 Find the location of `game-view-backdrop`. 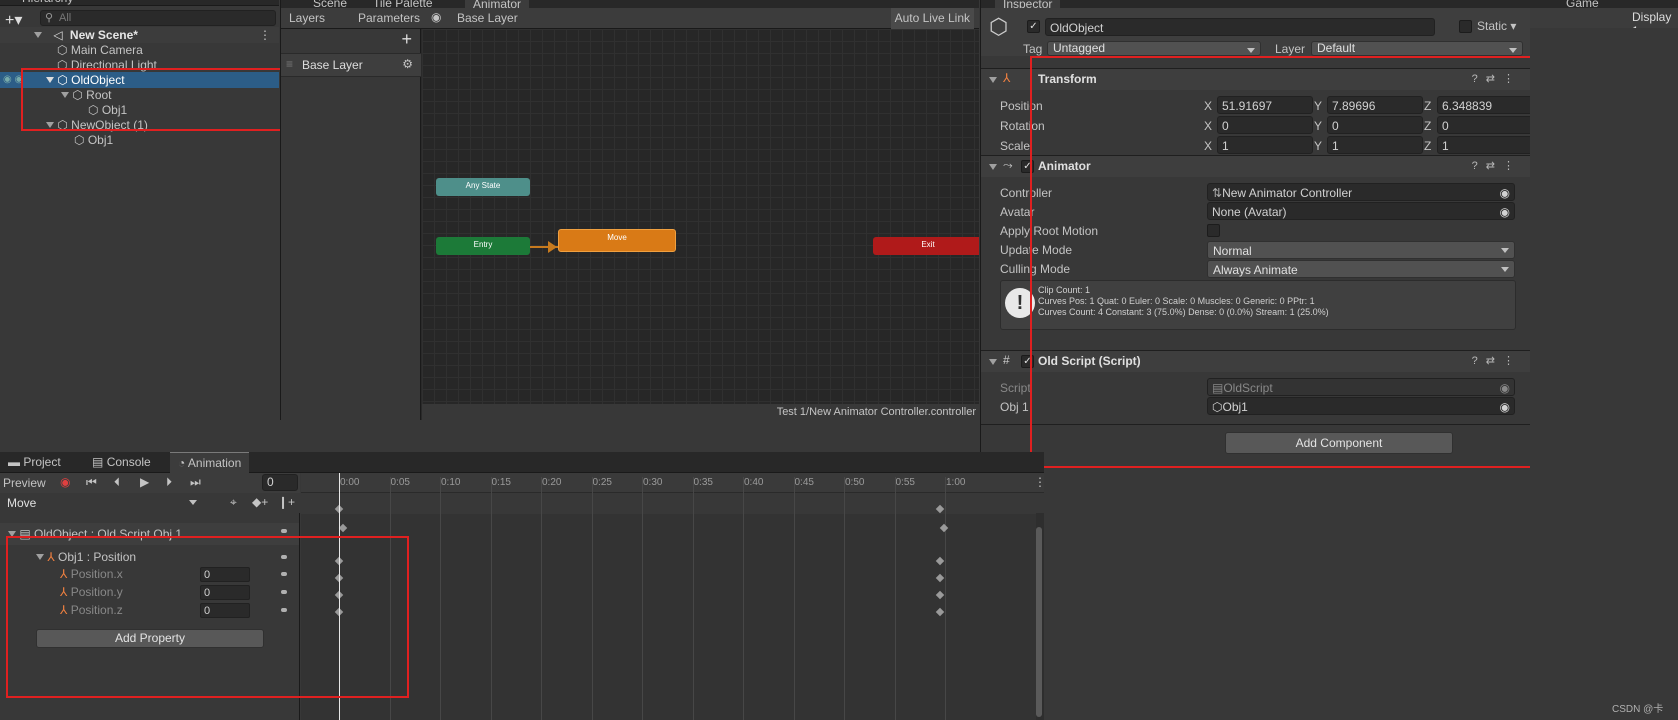

game-view-backdrop is located at coordinates (1604, 374).